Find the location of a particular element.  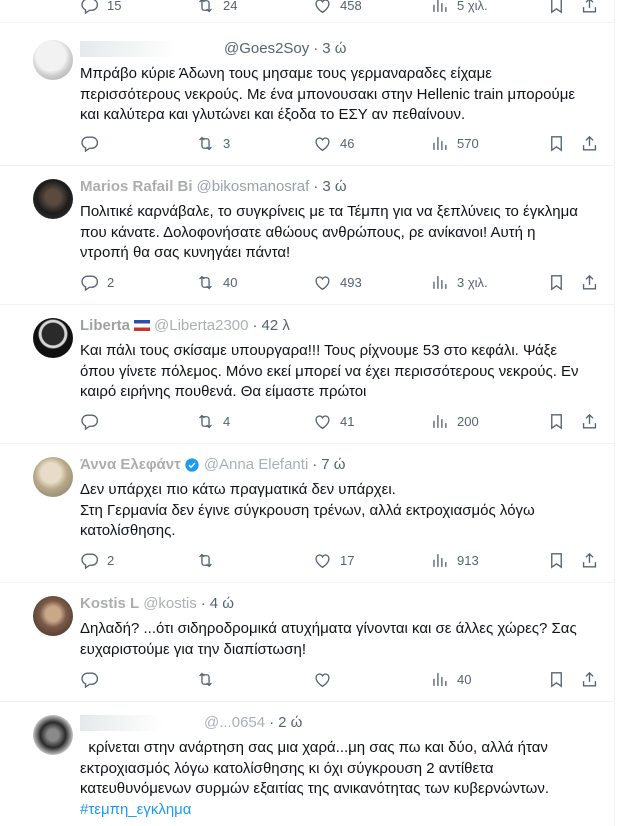

tweet-display-name: Liberta is located at coordinates (105, 325).